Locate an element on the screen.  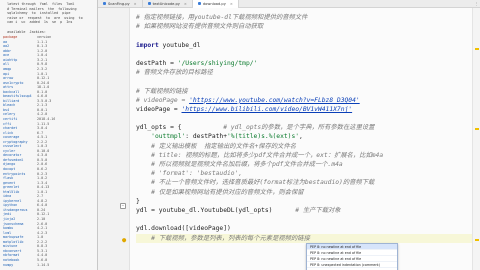
tab-label: download.py is located at coordinates (214, 3).